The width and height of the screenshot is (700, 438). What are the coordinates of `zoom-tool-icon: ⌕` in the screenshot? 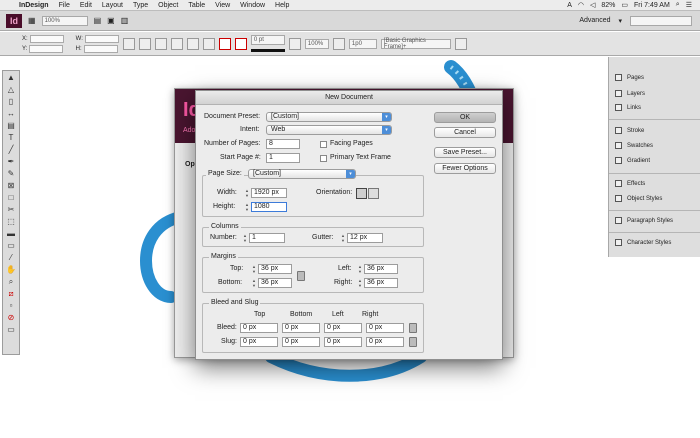 It's located at (11, 281).